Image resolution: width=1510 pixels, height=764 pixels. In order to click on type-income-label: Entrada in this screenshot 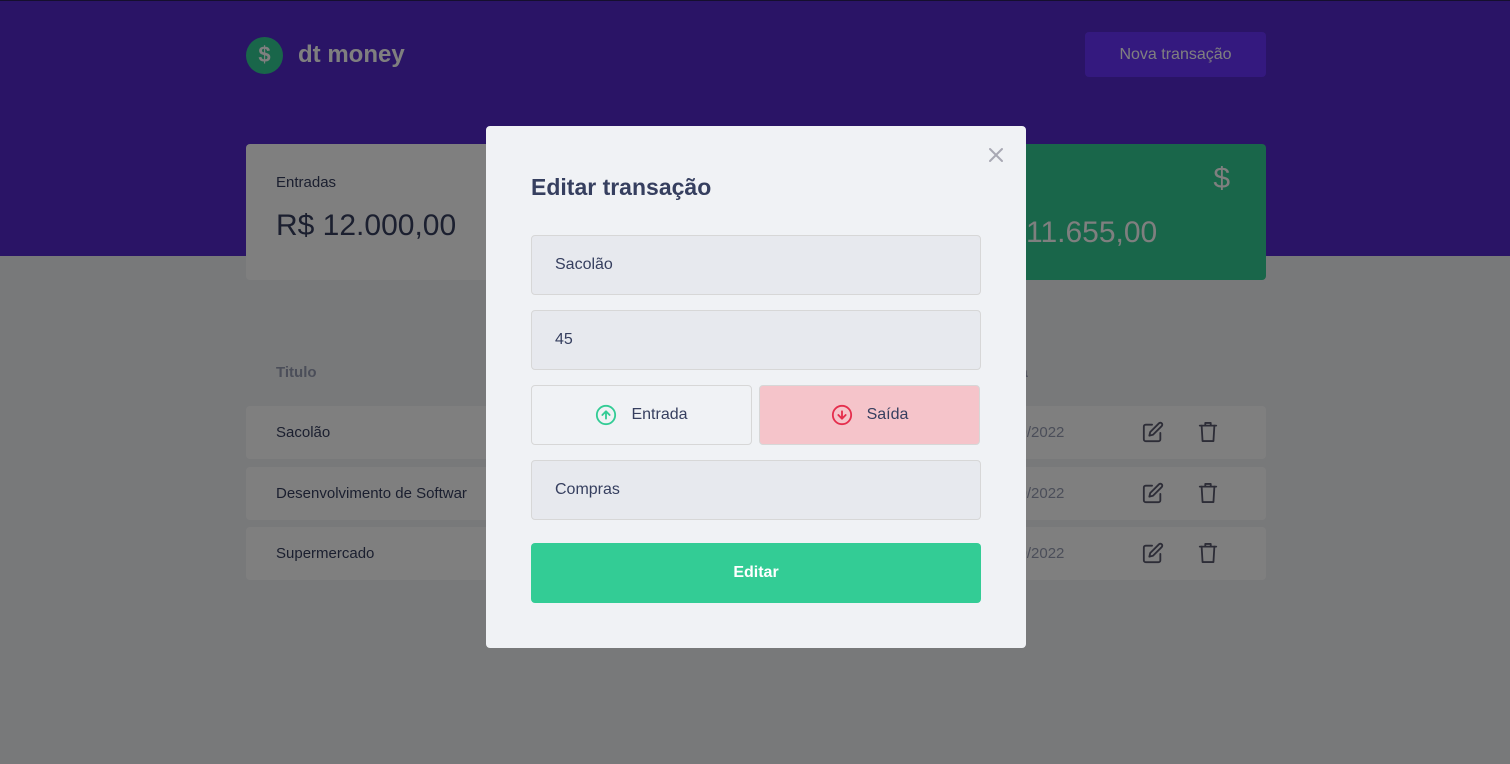, I will do `click(659, 414)`.